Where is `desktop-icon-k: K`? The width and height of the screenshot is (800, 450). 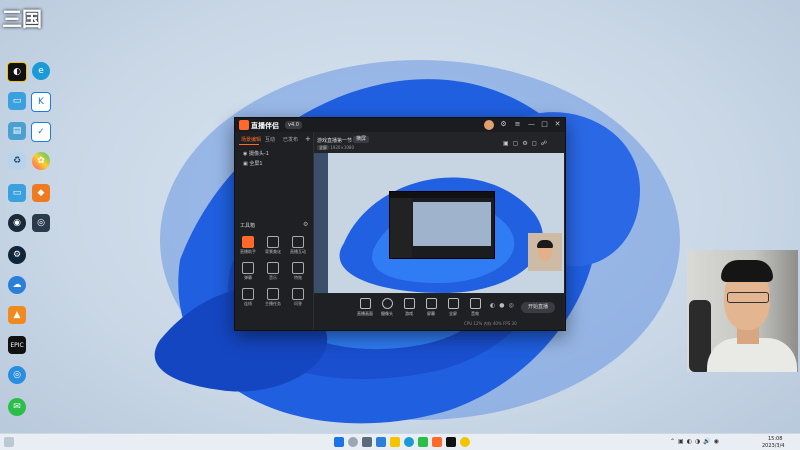
desktop-icon-k: K is located at coordinates (41, 107).